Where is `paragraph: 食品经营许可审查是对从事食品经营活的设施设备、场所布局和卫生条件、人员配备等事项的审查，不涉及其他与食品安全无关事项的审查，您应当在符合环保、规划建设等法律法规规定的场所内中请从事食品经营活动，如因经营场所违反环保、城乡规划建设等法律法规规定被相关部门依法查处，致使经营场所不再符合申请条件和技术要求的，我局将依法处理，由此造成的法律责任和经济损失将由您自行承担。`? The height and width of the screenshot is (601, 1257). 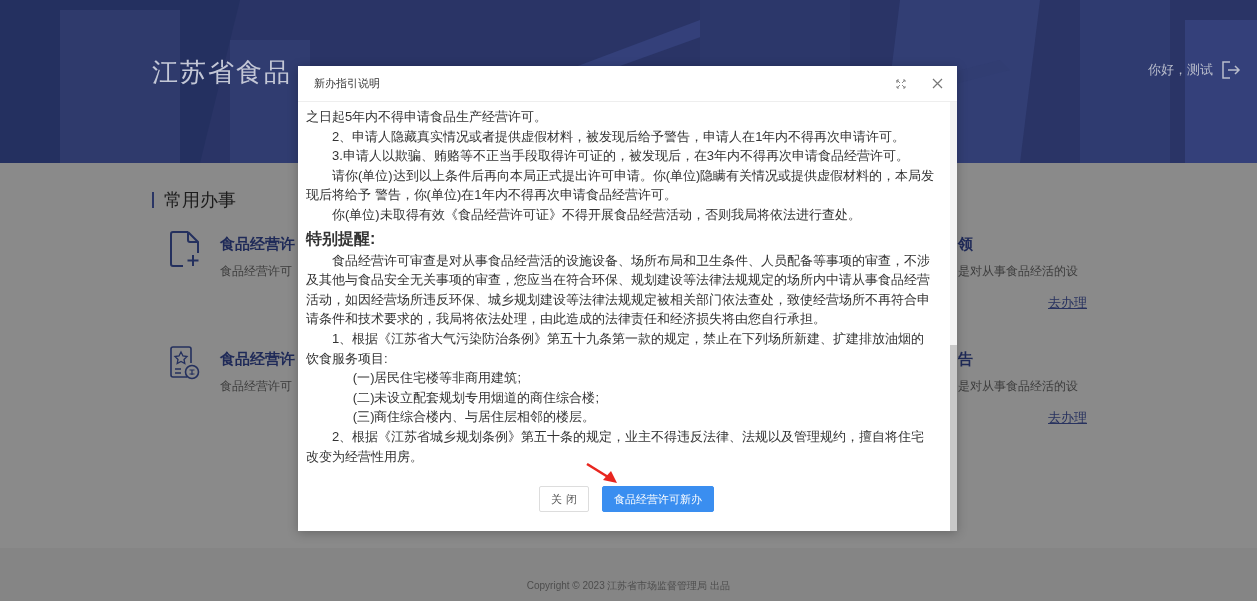 paragraph: 食品经营许可审查是对从事食品经营活的设施设备、场所布局和卫生条件、人员配备等事项的审查，不涉及其他与食品安全无关事项的审查，您应当在符合环保、规划建设等法律法规规定的场所内中请从事食品经营活动，如因经营场所违反环保、城乡规划建设等法律法规规定被相关部门依法查处，致使经营场所不再符合申请条件和技术要求的，我局将依法处理，由此造成的法律责任和经济损失将由您自行承担。 is located at coordinates (618, 290).